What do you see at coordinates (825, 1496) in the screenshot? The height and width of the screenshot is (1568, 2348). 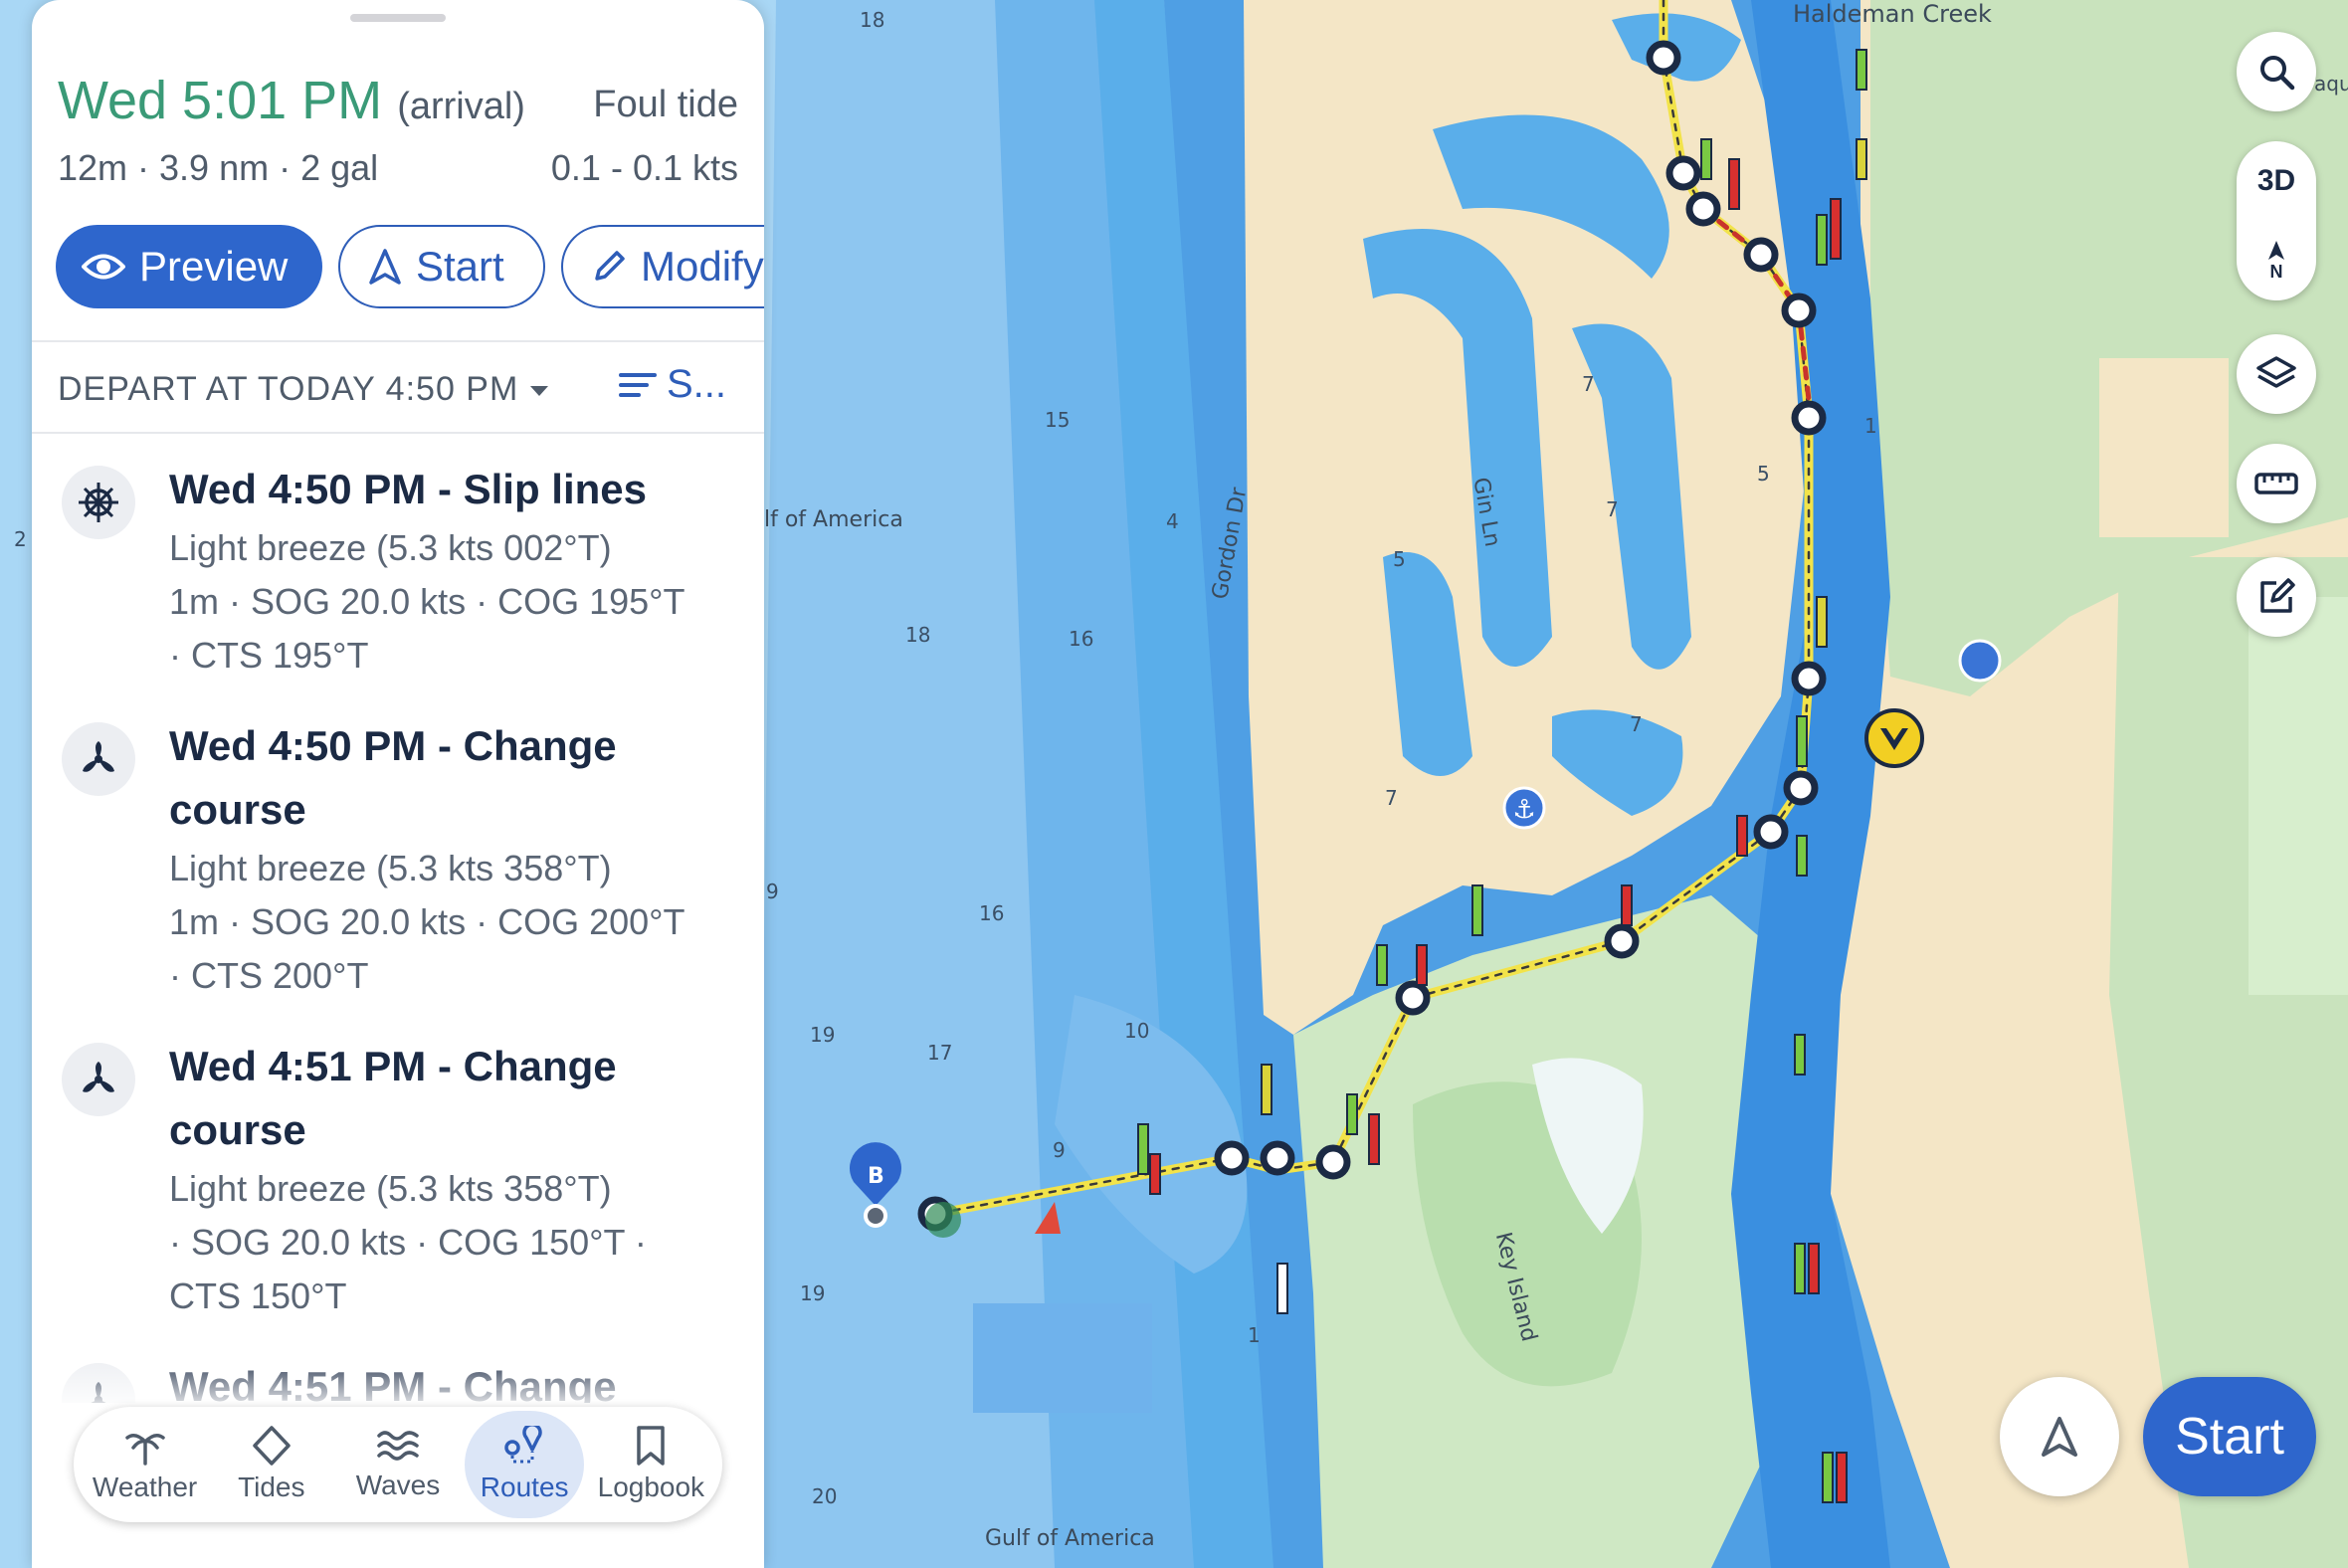 I see `depth-sounding: 20` at bounding box center [825, 1496].